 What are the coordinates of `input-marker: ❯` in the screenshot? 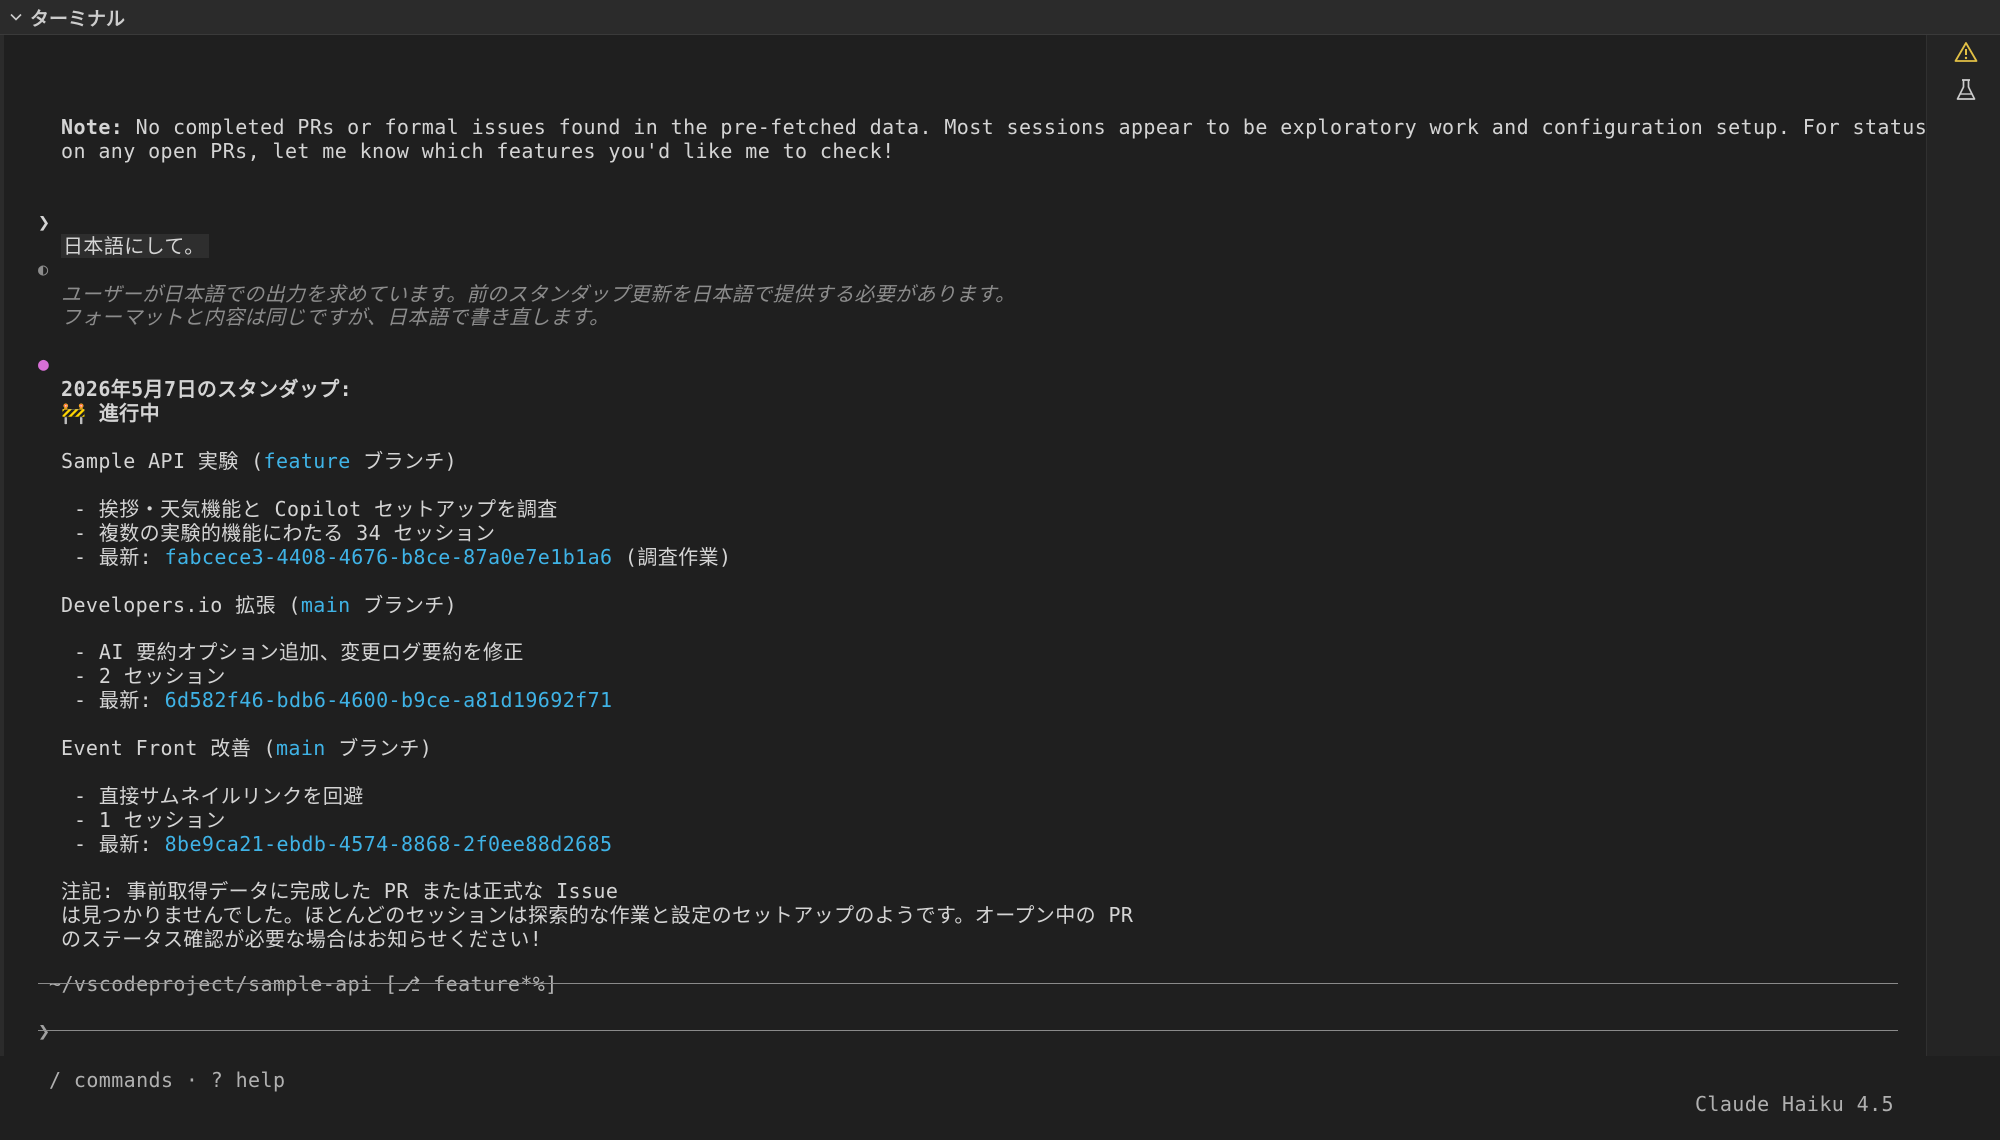 It's located at (44, 1031).